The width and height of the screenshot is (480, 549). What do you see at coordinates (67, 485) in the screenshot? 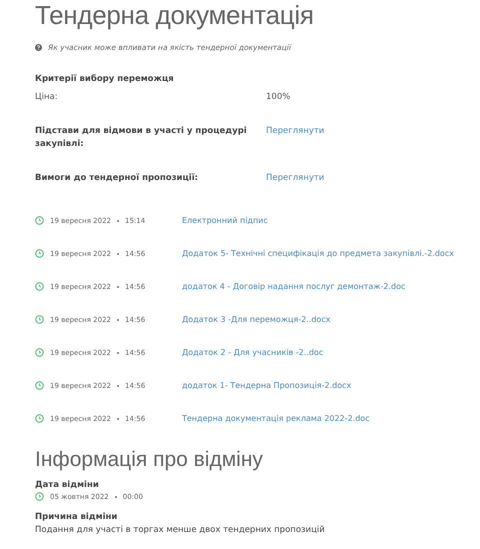
I see `field-label: Дата відміни` at bounding box center [67, 485].